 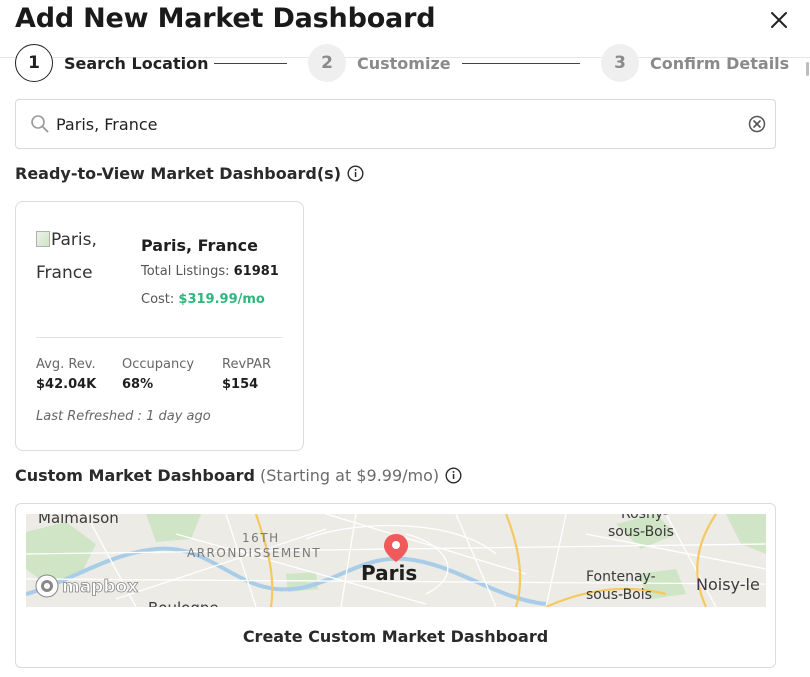 I want to click on card-divider, so click(x=159, y=337).